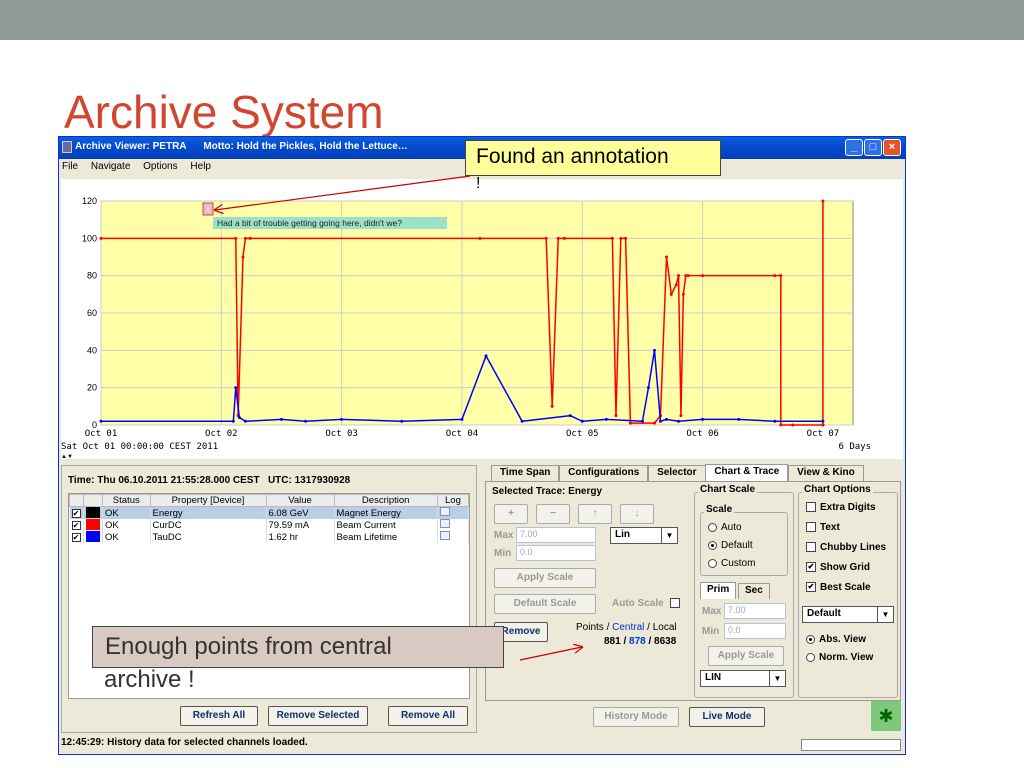 Image resolution: width=1024 pixels, height=768 pixels. What do you see at coordinates (556, 553) in the screenshot?
I see `min-field: 0.0` at bounding box center [556, 553].